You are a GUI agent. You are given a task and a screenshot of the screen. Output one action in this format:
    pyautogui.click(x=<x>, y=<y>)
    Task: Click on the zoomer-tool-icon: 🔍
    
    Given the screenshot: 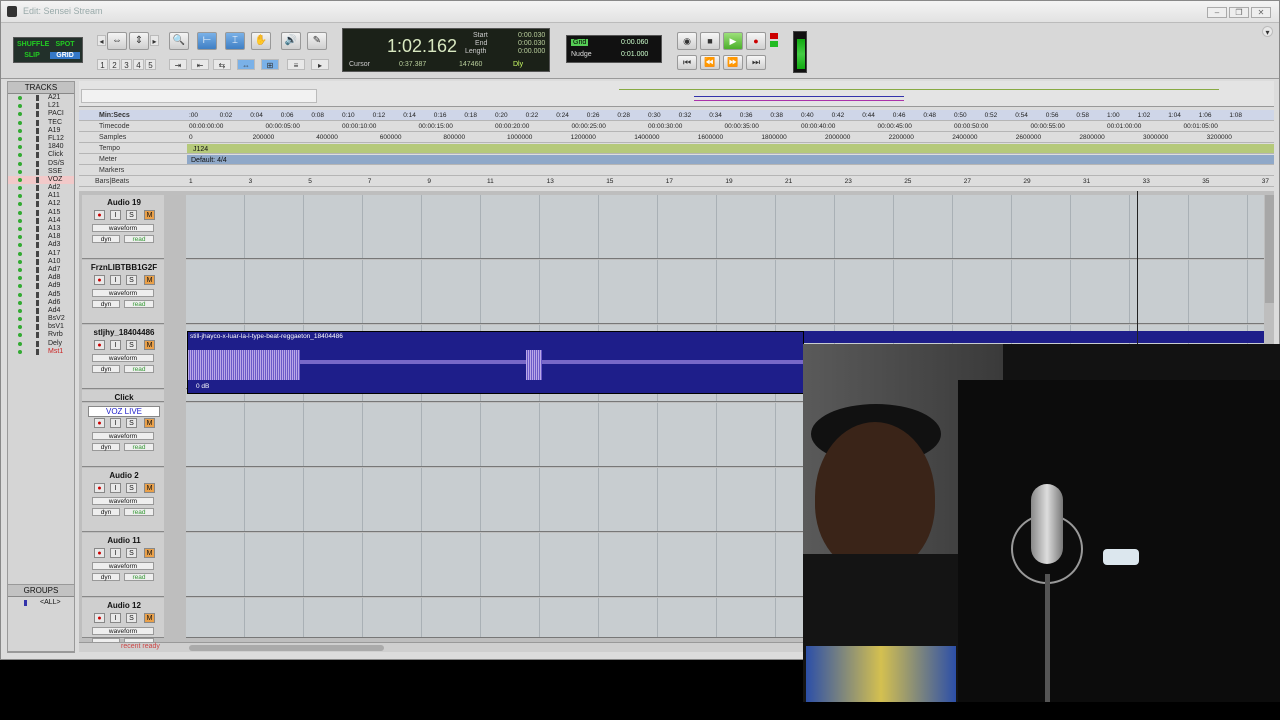 What is the action you would take?
    pyautogui.click(x=179, y=41)
    